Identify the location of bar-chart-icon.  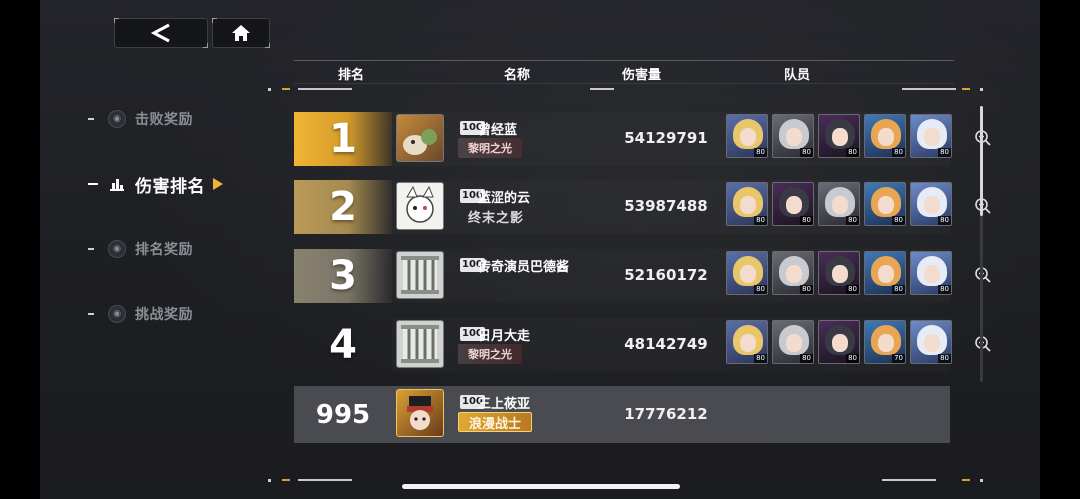
(117, 184).